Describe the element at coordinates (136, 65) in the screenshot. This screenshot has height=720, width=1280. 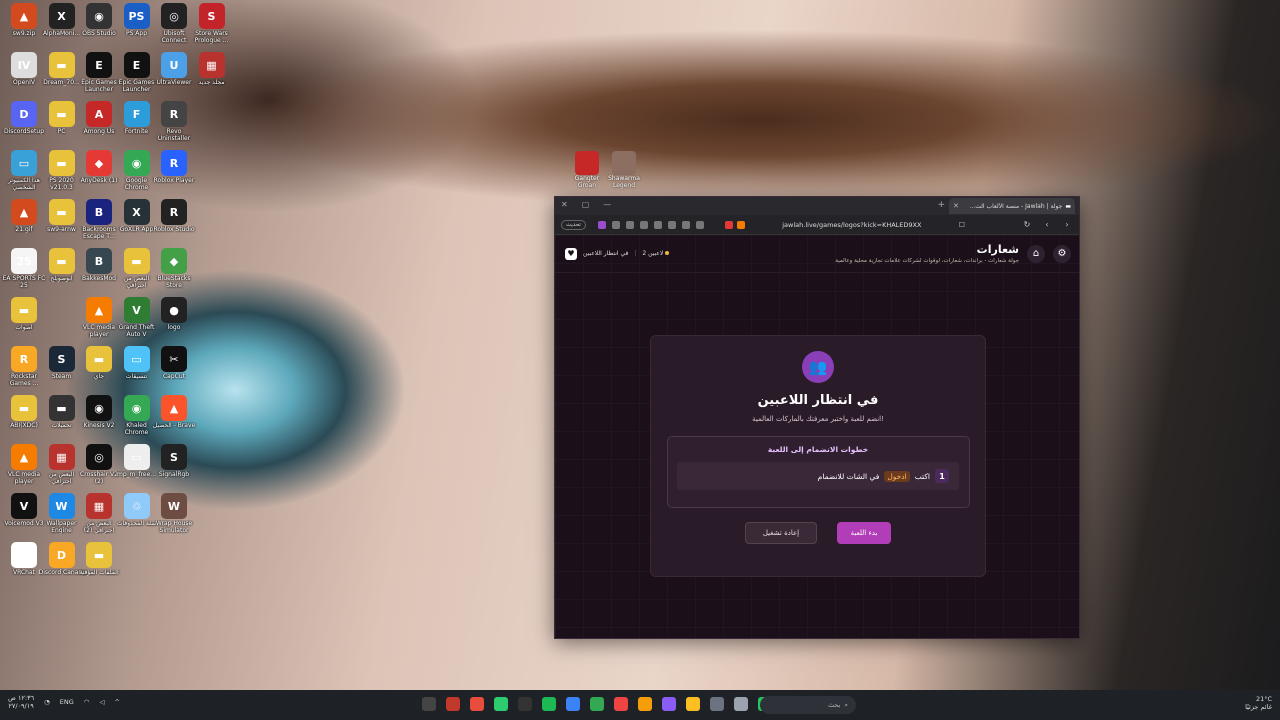
I see `app-icon: E` at that location.